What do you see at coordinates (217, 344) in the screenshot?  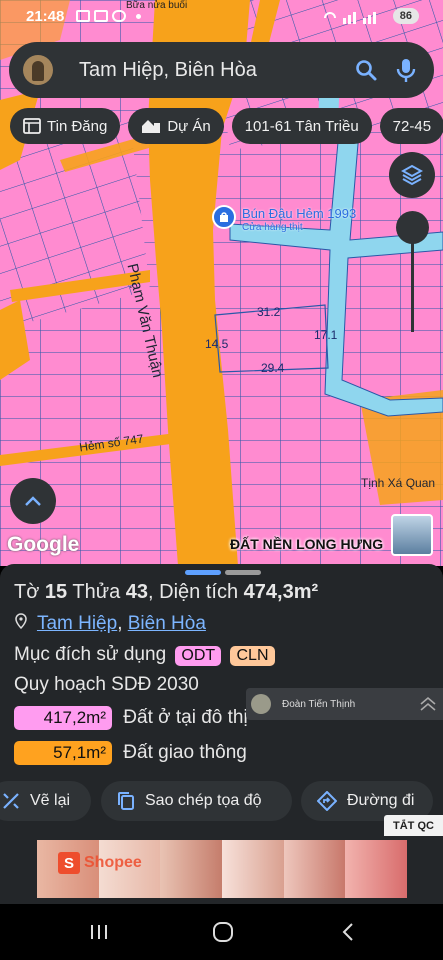 I see `dimension-label: 14.5` at bounding box center [217, 344].